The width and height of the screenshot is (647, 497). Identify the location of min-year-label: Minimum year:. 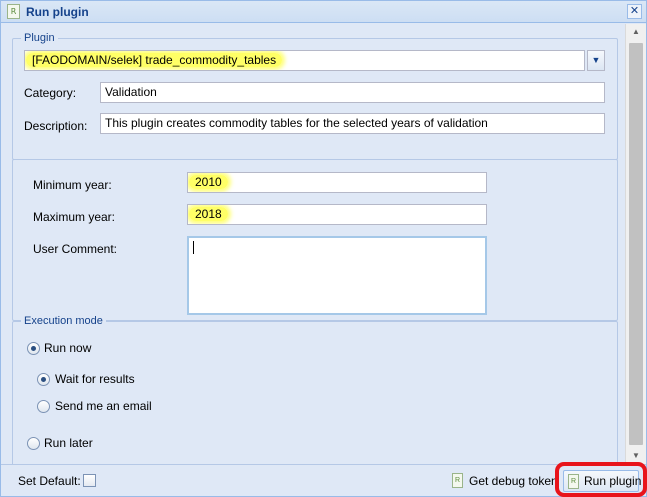
(72, 185).